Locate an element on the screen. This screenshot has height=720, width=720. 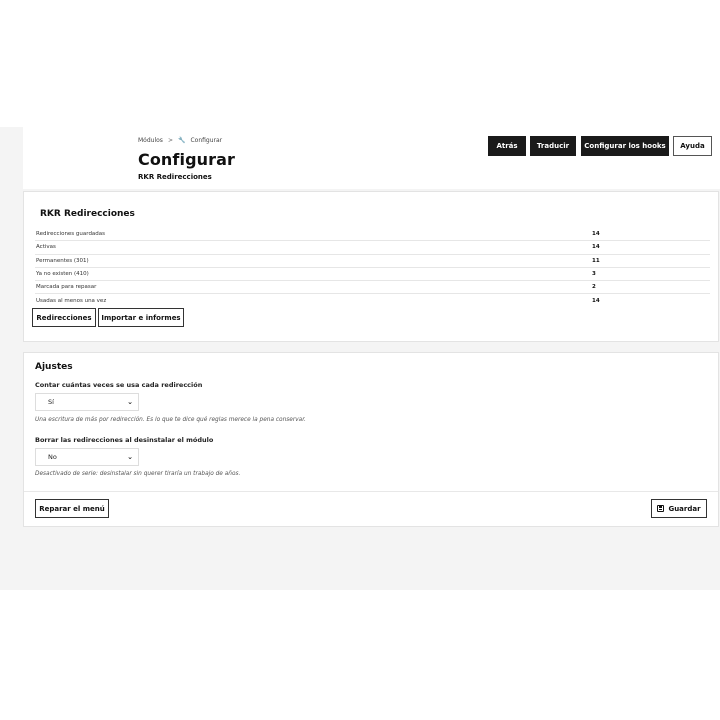
save-button: Guardar is located at coordinates (679, 508).